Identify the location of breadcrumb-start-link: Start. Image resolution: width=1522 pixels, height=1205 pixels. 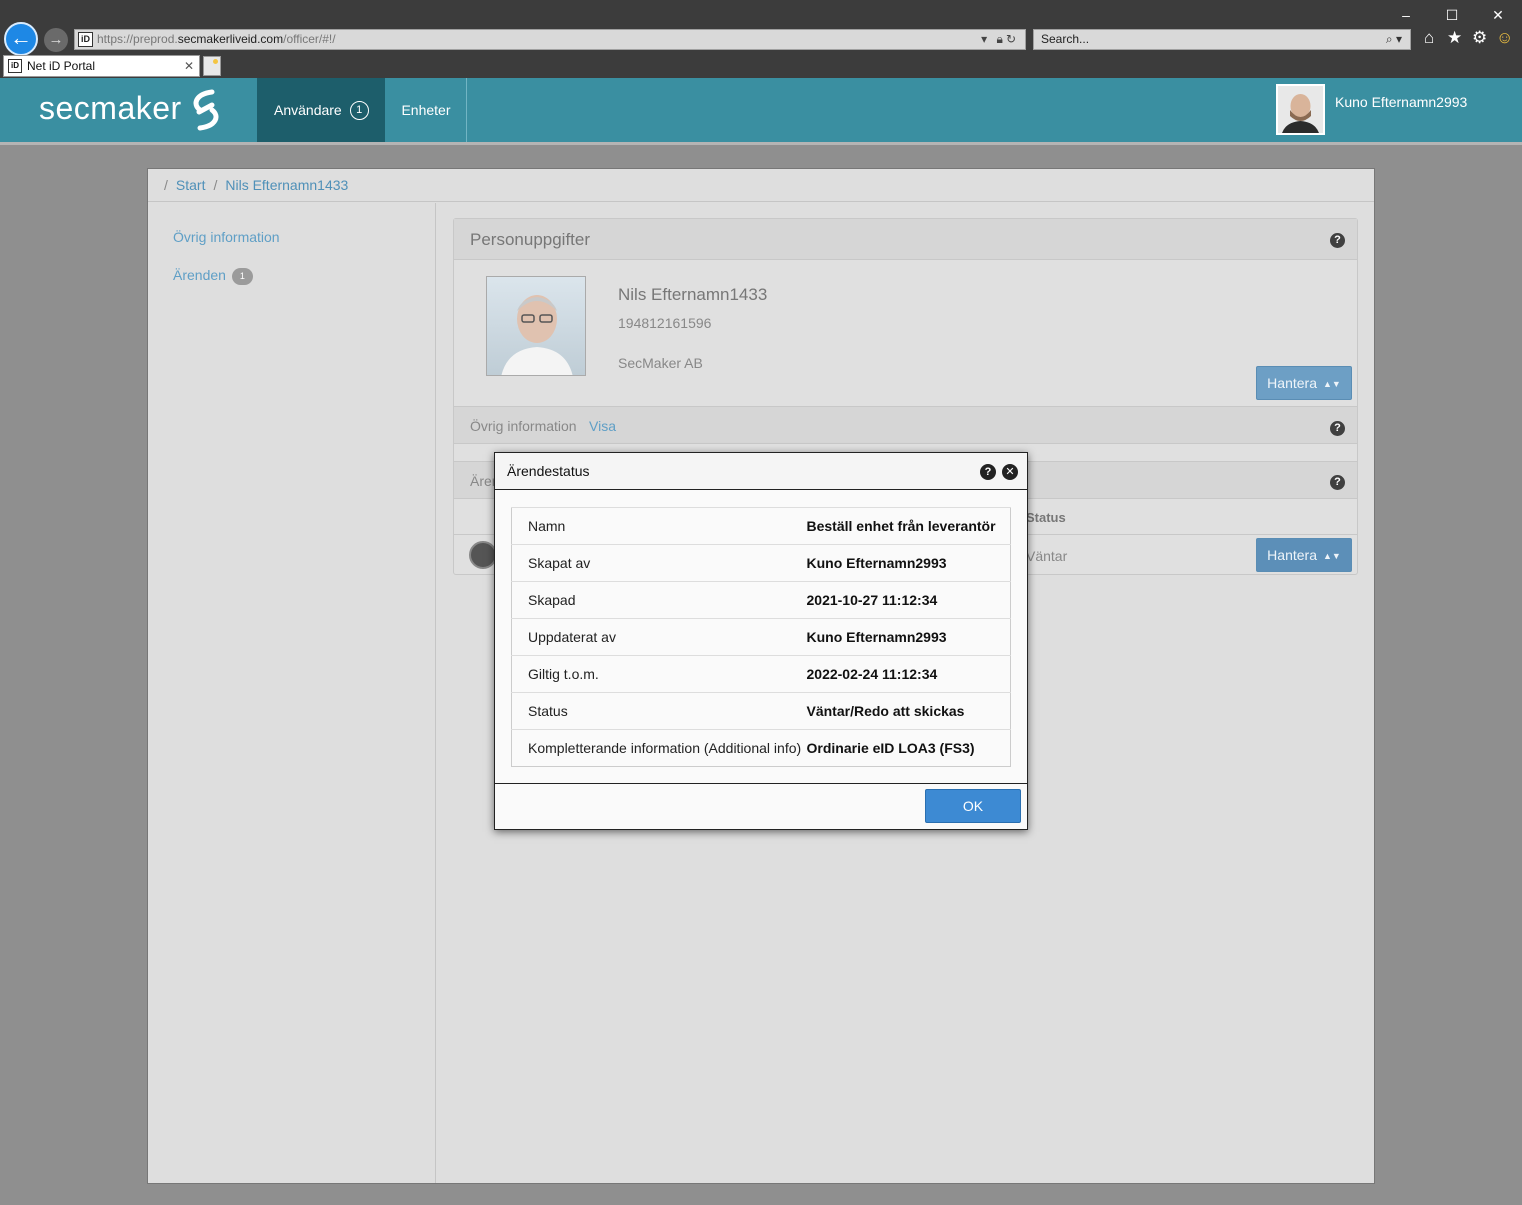
(191, 185).